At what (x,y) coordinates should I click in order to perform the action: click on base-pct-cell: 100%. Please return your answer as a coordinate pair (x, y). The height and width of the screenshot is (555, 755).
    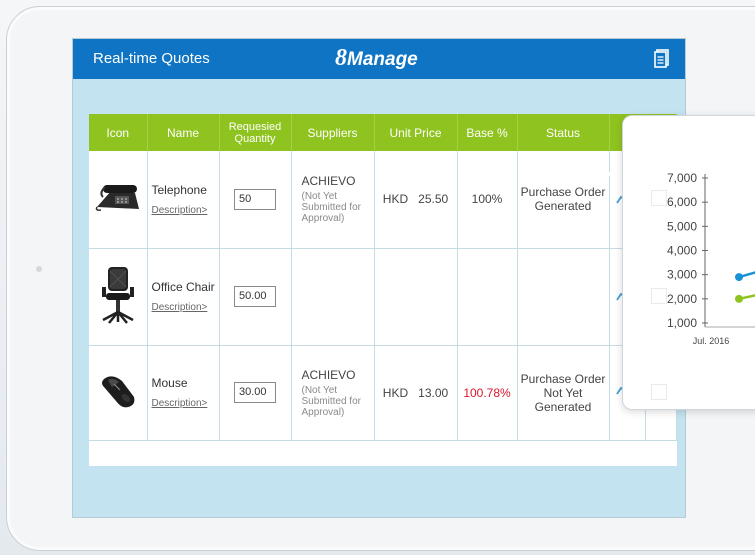
    Looking at the image, I should click on (487, 200).